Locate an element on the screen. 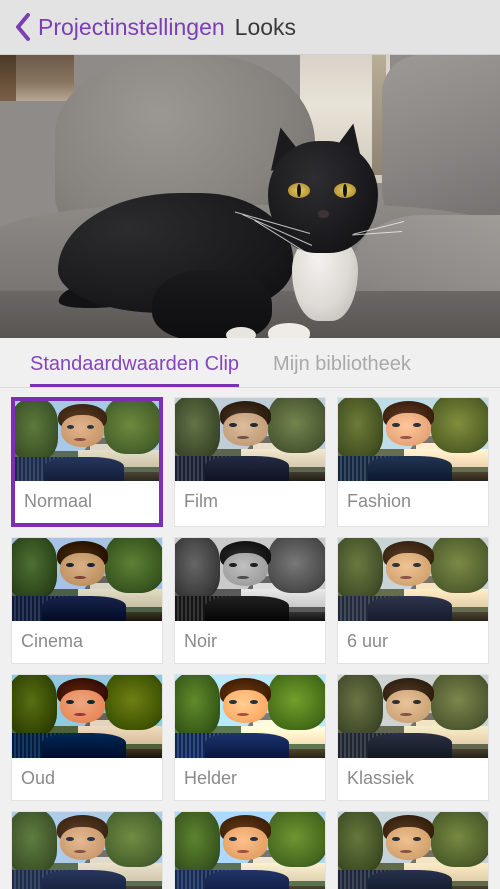 The height and width of the screenshot is (889, 500). looks-tab-bar: Standaardwaarden Clip Mijn bibliotheek is located at coordinates (250, 363).